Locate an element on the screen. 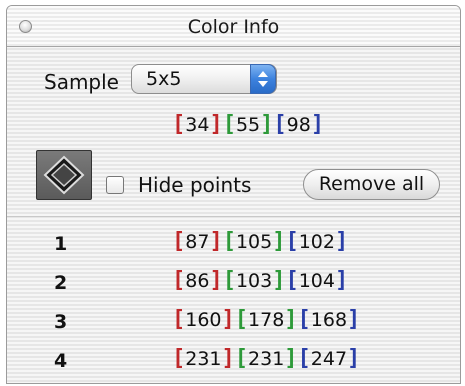  point-index: 3 is located at coordinates (61, 322).